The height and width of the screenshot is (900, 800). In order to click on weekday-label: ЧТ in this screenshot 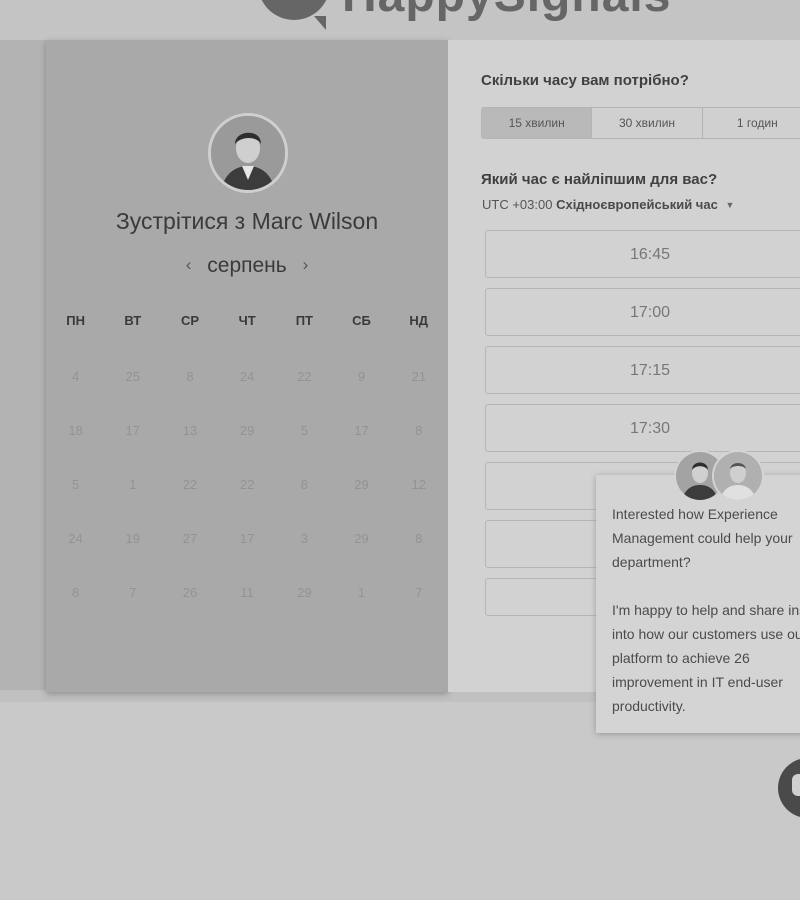, I will do `click(247, 320)`.